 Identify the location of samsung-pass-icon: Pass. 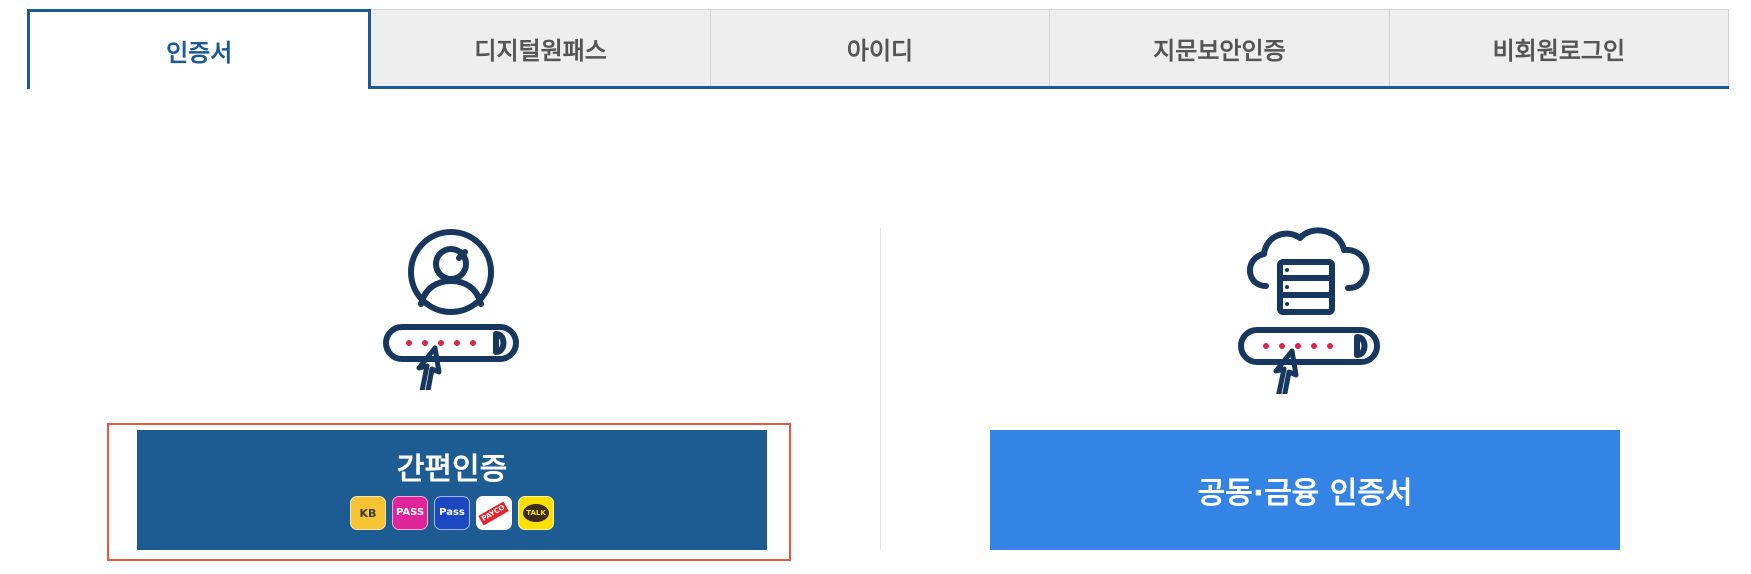
(452, 513).